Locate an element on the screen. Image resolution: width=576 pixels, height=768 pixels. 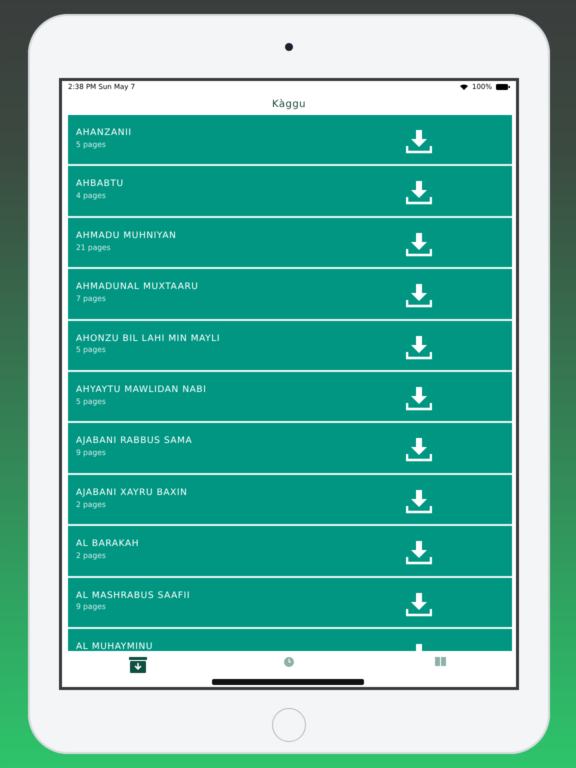
song-title: AL MUHAYMINU is located at coordinates (115, 646).